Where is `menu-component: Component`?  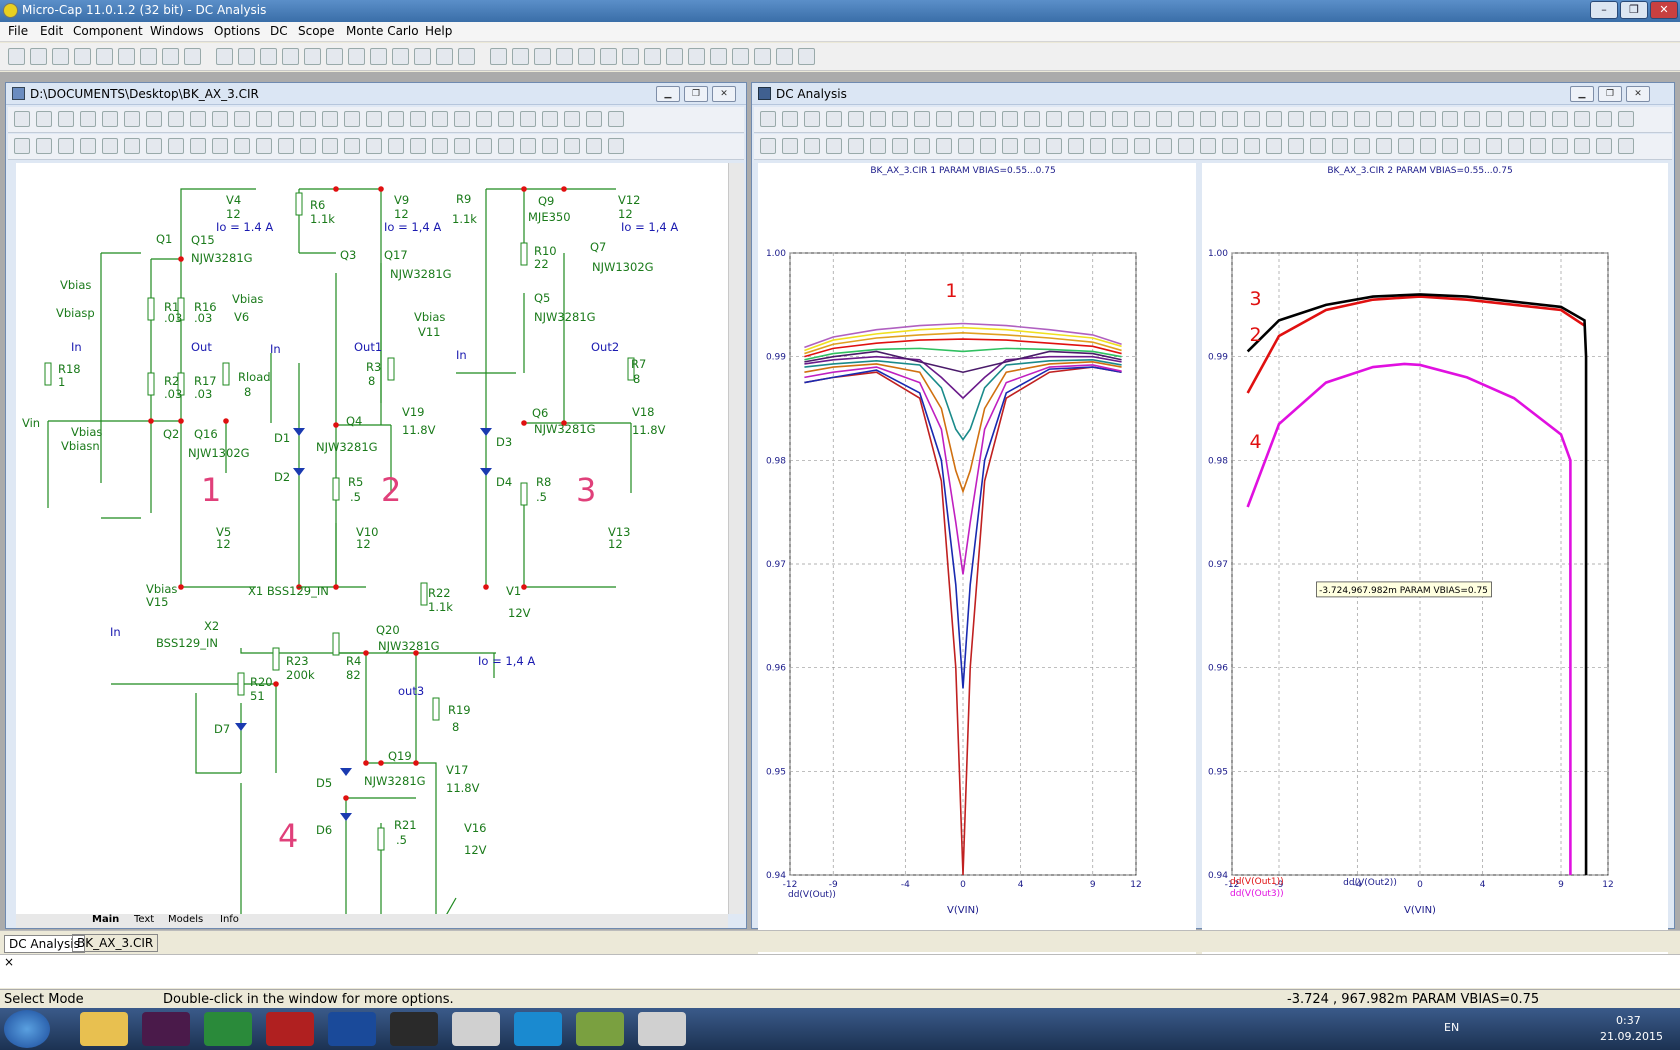 menu-component: Component is located at coordinates (108, 31).